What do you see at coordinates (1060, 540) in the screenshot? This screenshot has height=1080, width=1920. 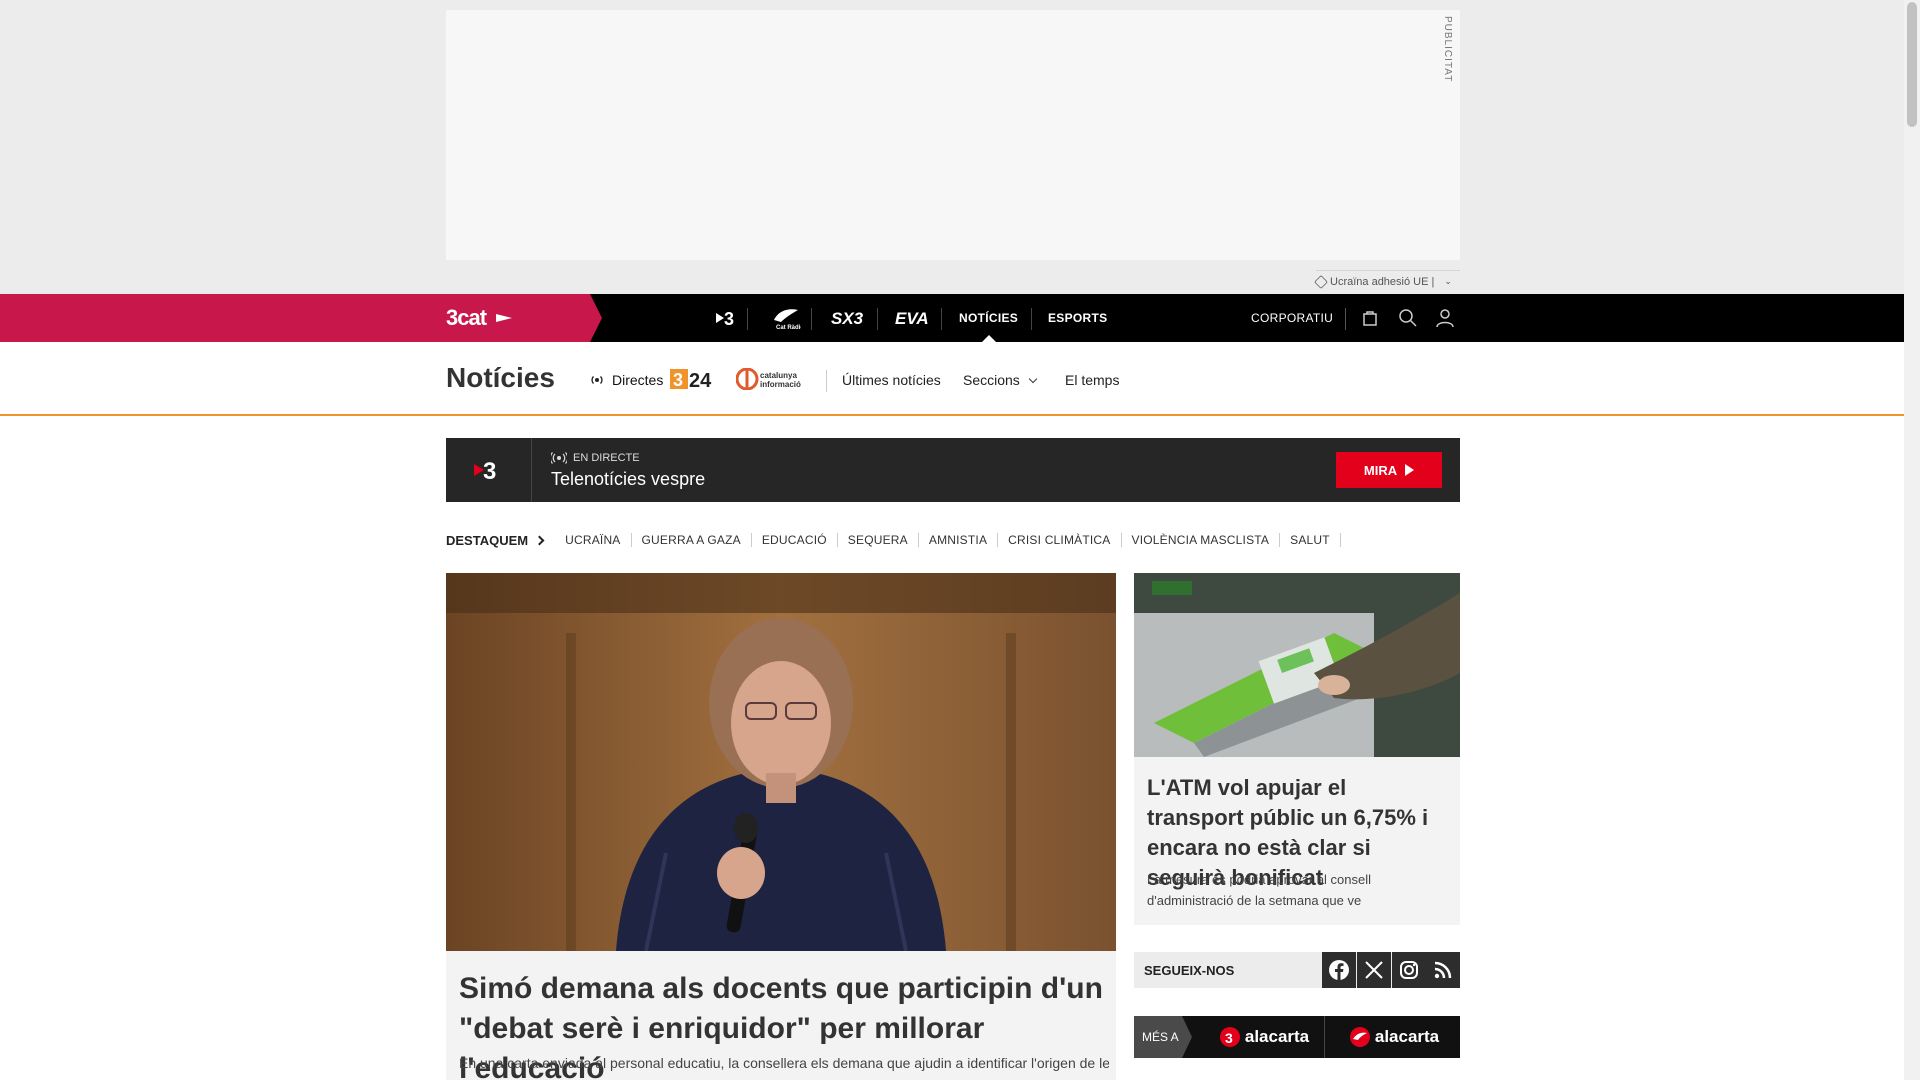 I see `topic-tag: CRISI CLIMÀTICA` at bounding box center [1060, 540].